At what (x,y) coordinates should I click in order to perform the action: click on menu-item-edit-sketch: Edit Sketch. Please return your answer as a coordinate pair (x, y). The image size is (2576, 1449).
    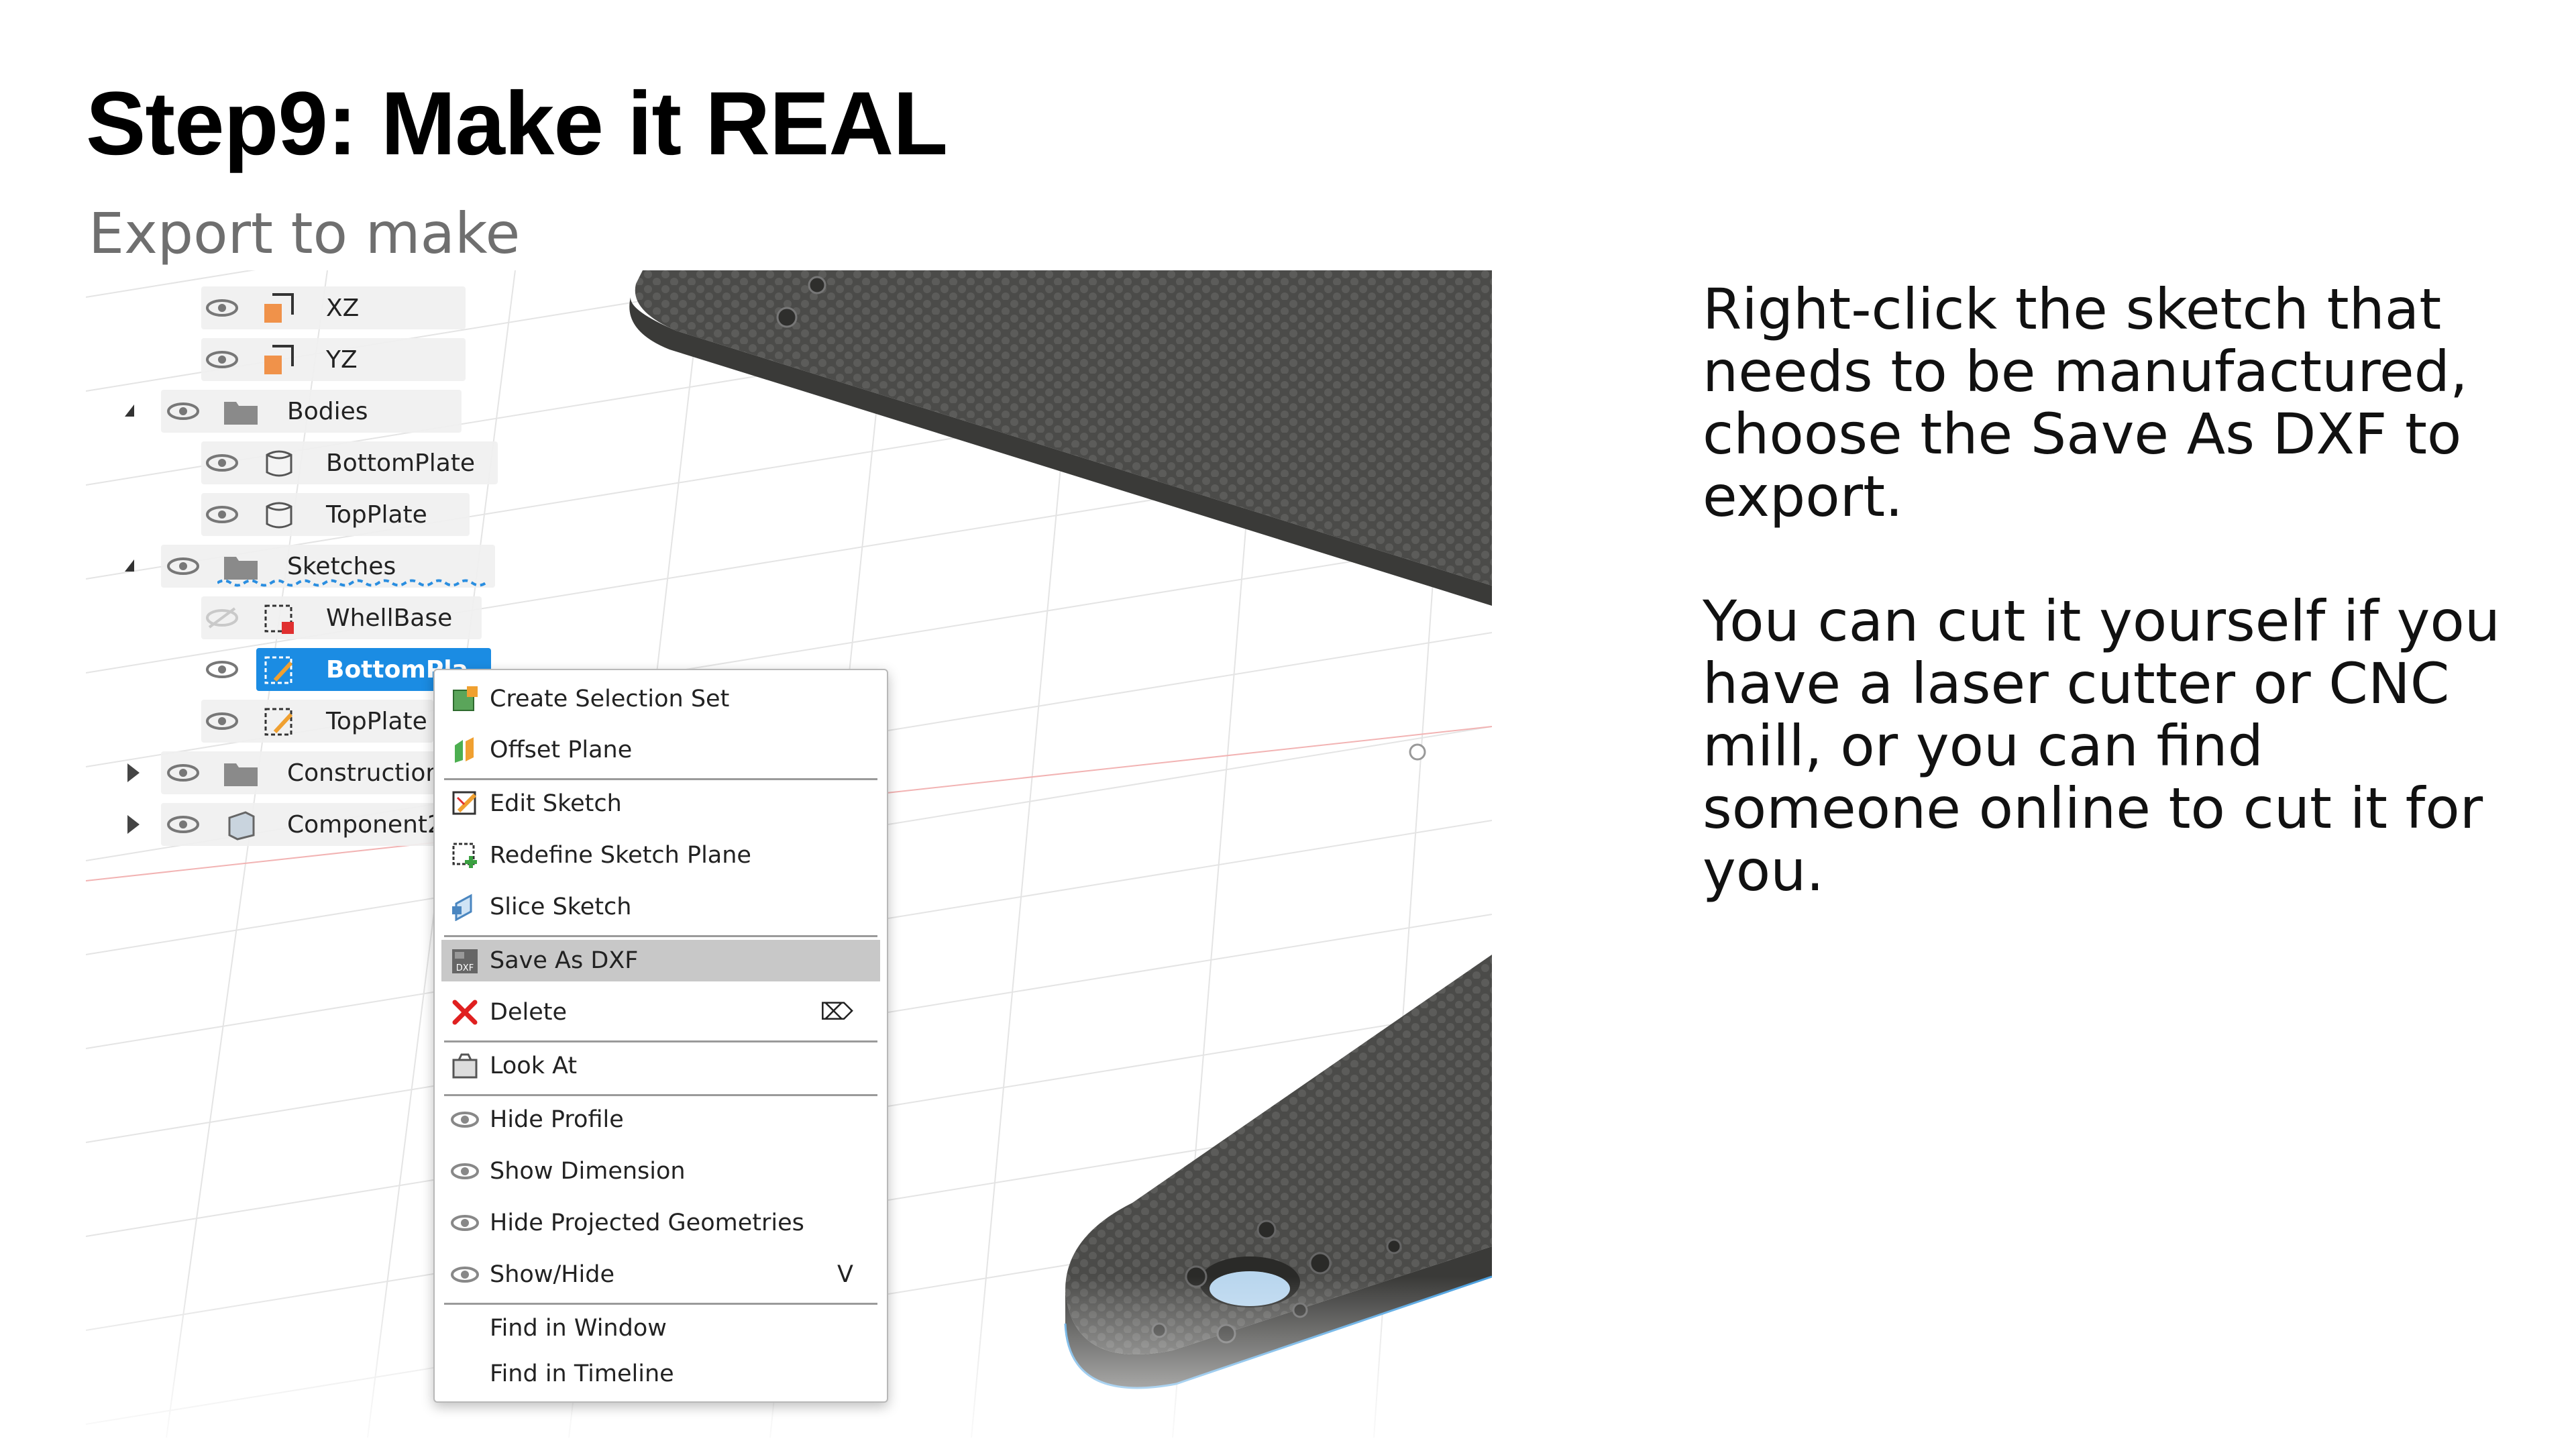
    Looking at the image, I should click on (660, 803).